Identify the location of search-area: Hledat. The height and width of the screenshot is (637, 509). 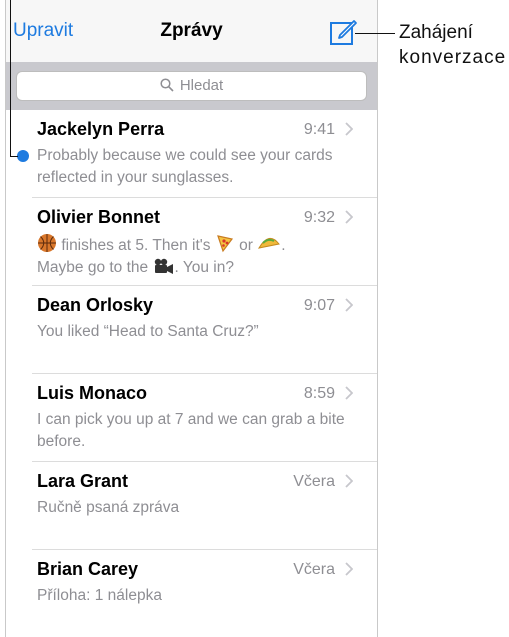
(191, 86).